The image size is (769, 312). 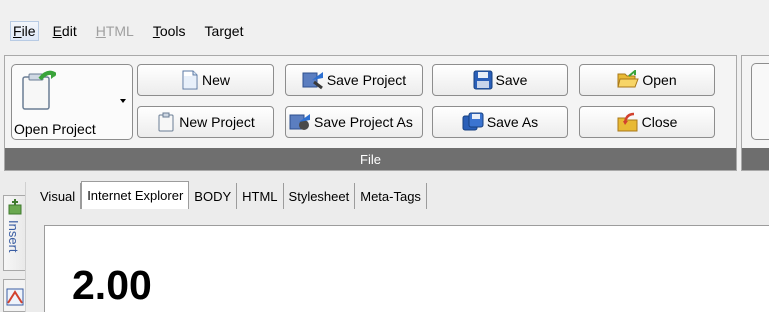 I want to click on new-button: New, so click(x=205, y=80).